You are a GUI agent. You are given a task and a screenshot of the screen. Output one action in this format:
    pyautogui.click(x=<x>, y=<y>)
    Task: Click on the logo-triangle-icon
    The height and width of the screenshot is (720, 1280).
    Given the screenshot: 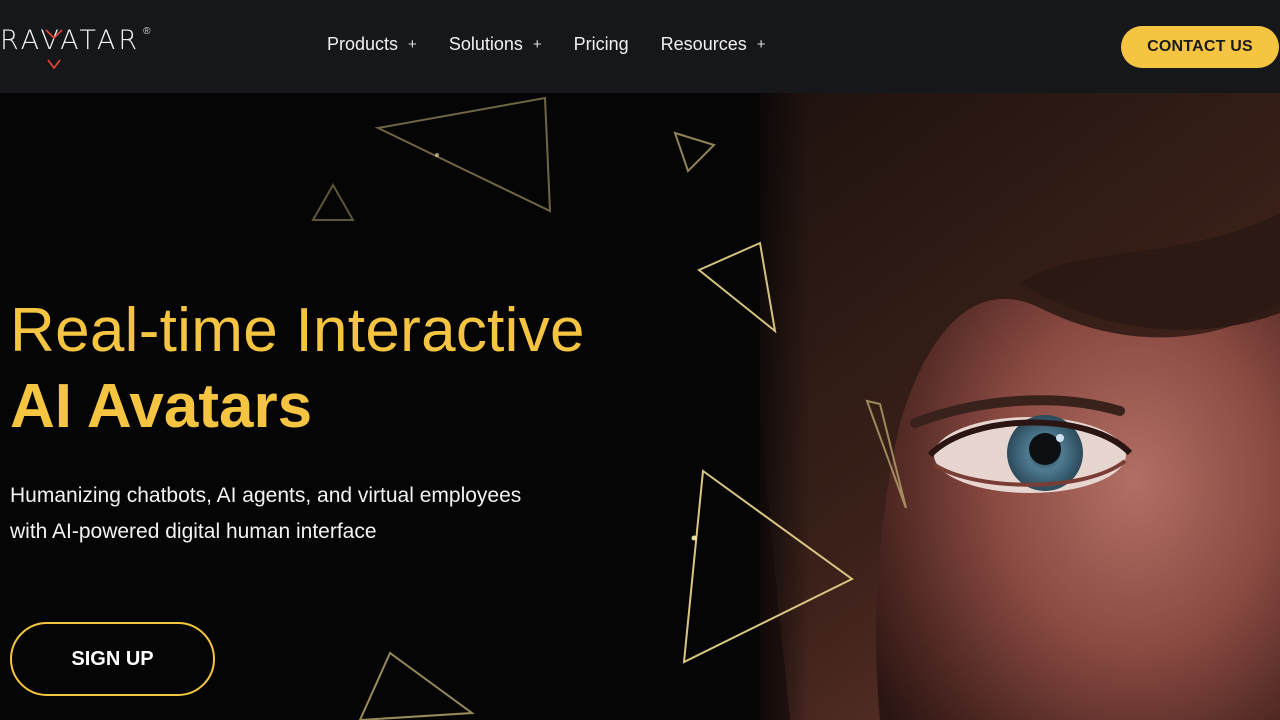 What is the action you would take?
    pyautogui.click(x=54, y=49)
    